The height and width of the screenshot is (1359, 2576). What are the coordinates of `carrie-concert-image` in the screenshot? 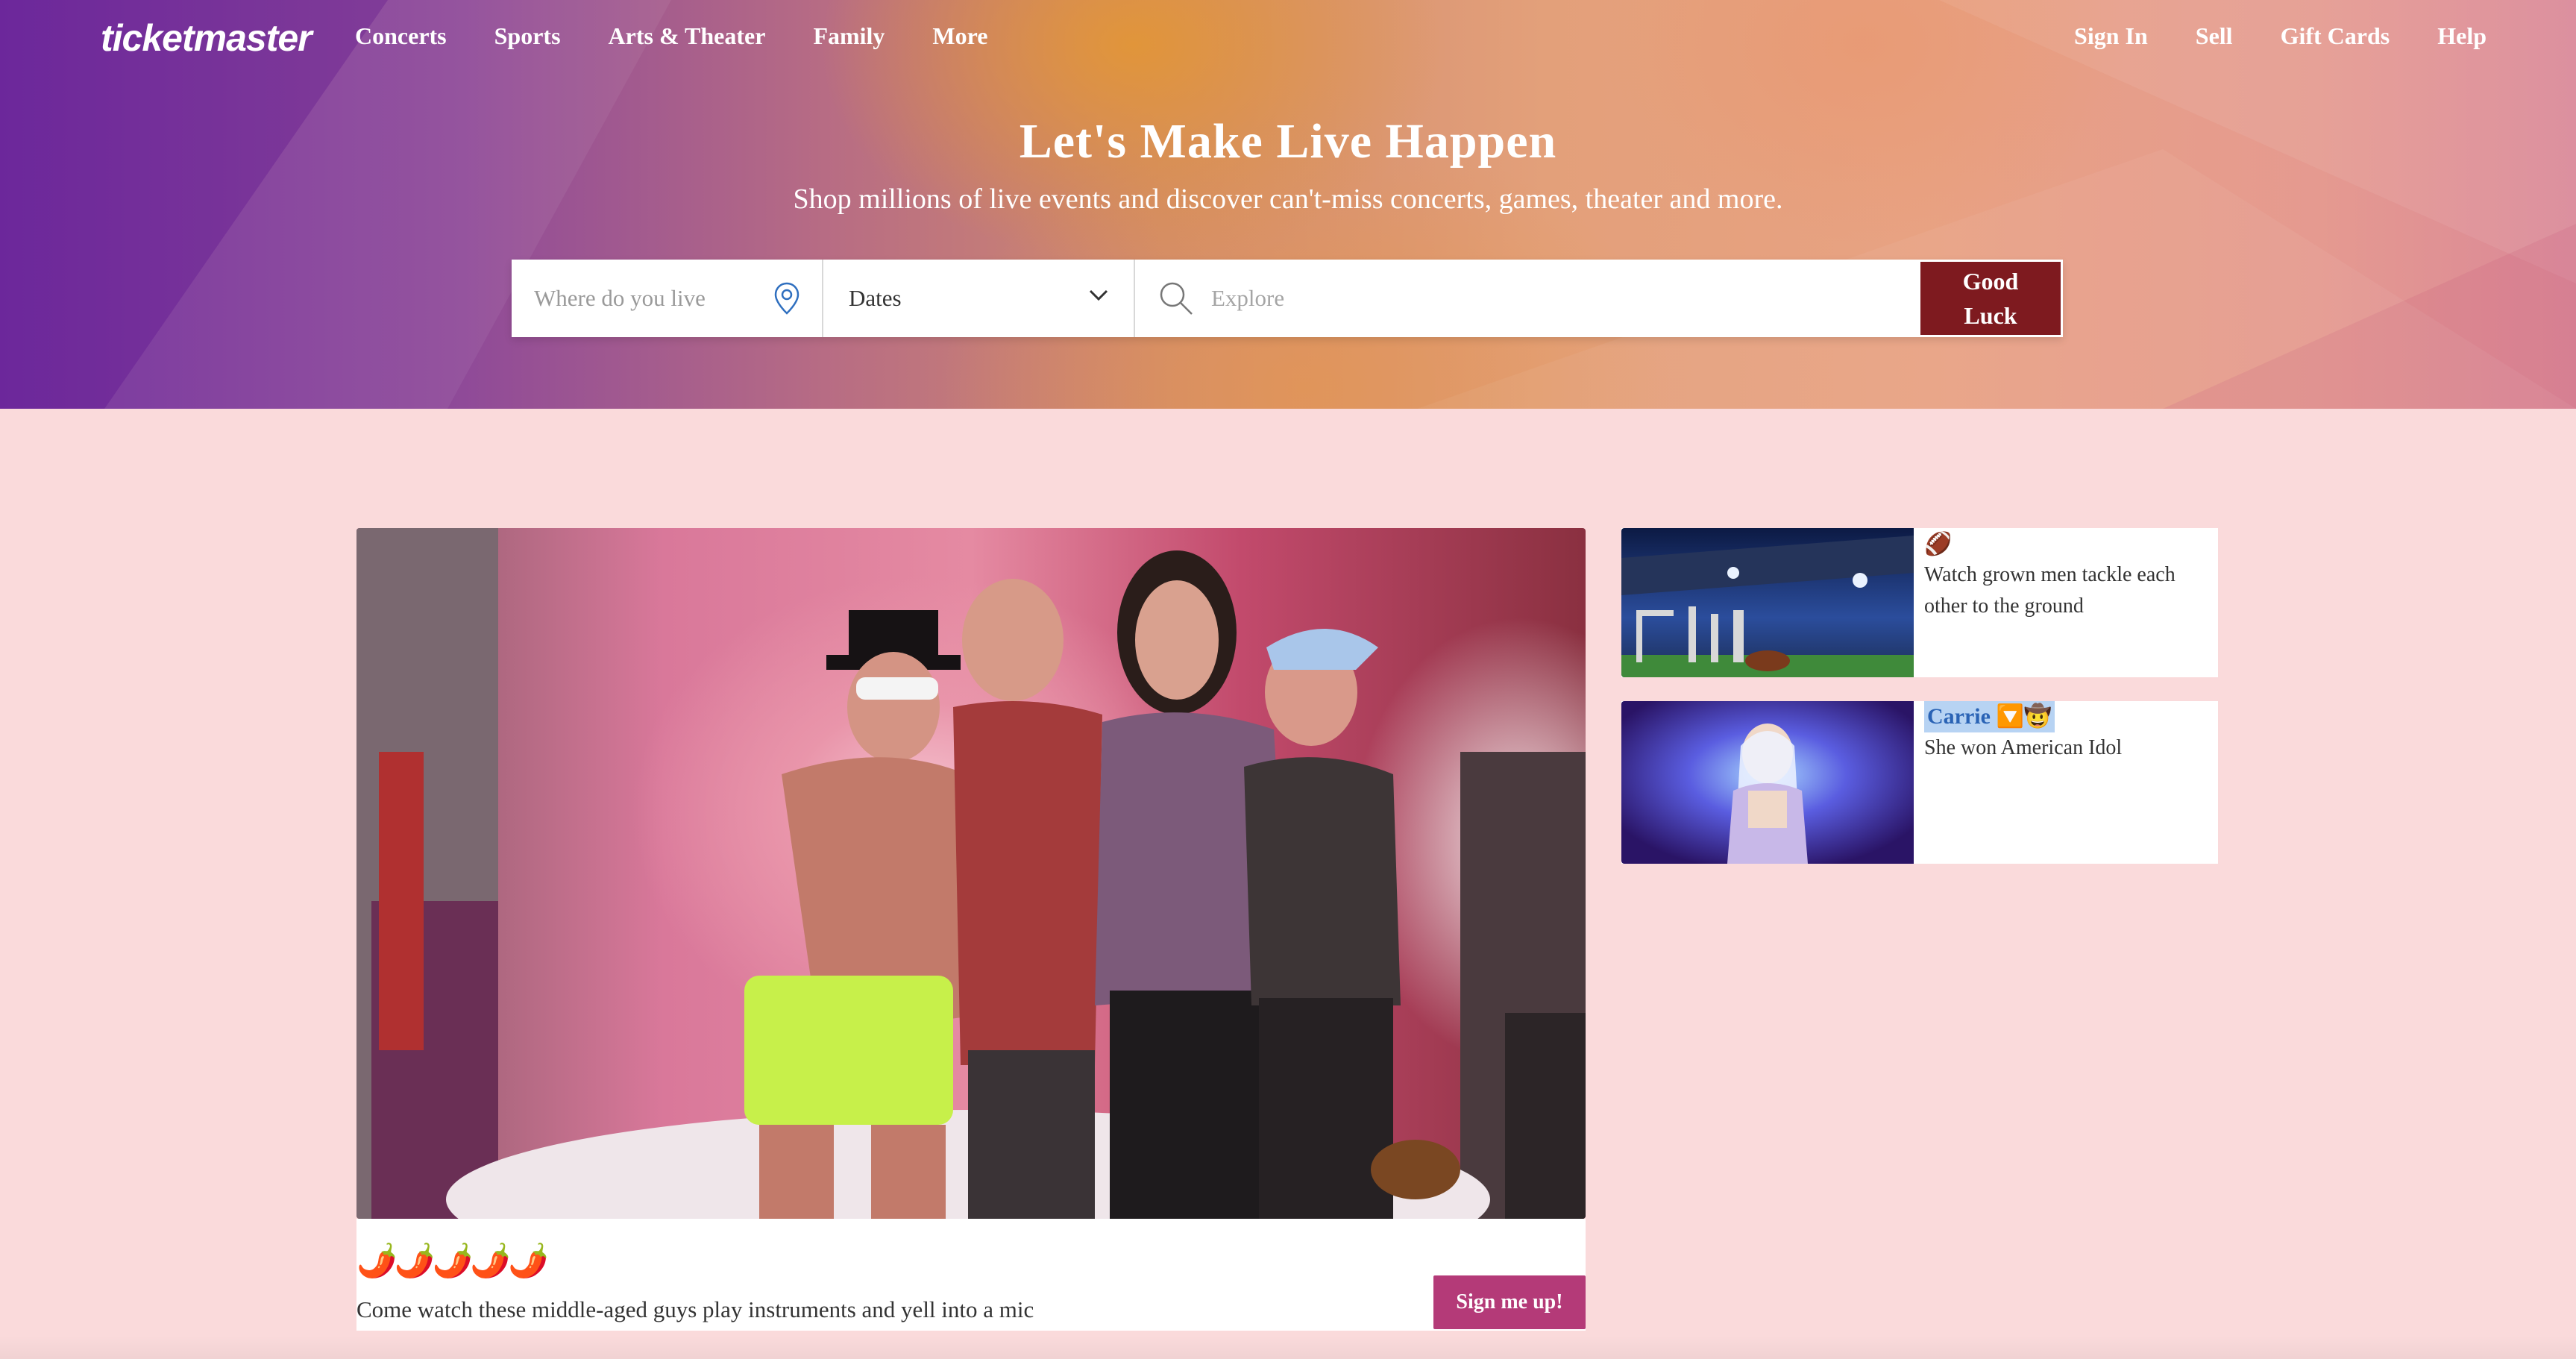 It's located at (1768, 782).